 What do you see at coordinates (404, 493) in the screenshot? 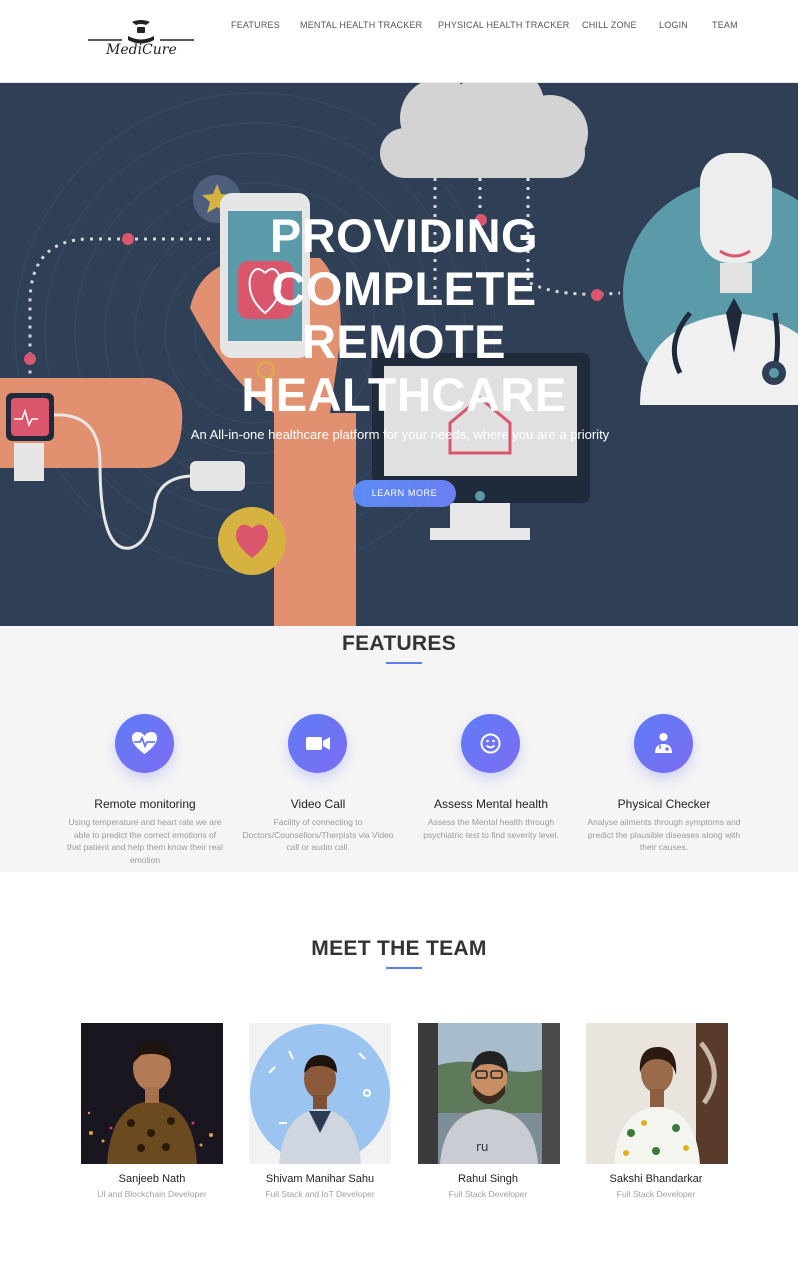
I see `learn-more-button: LEARN MORE` at bounding box center [404, 493].